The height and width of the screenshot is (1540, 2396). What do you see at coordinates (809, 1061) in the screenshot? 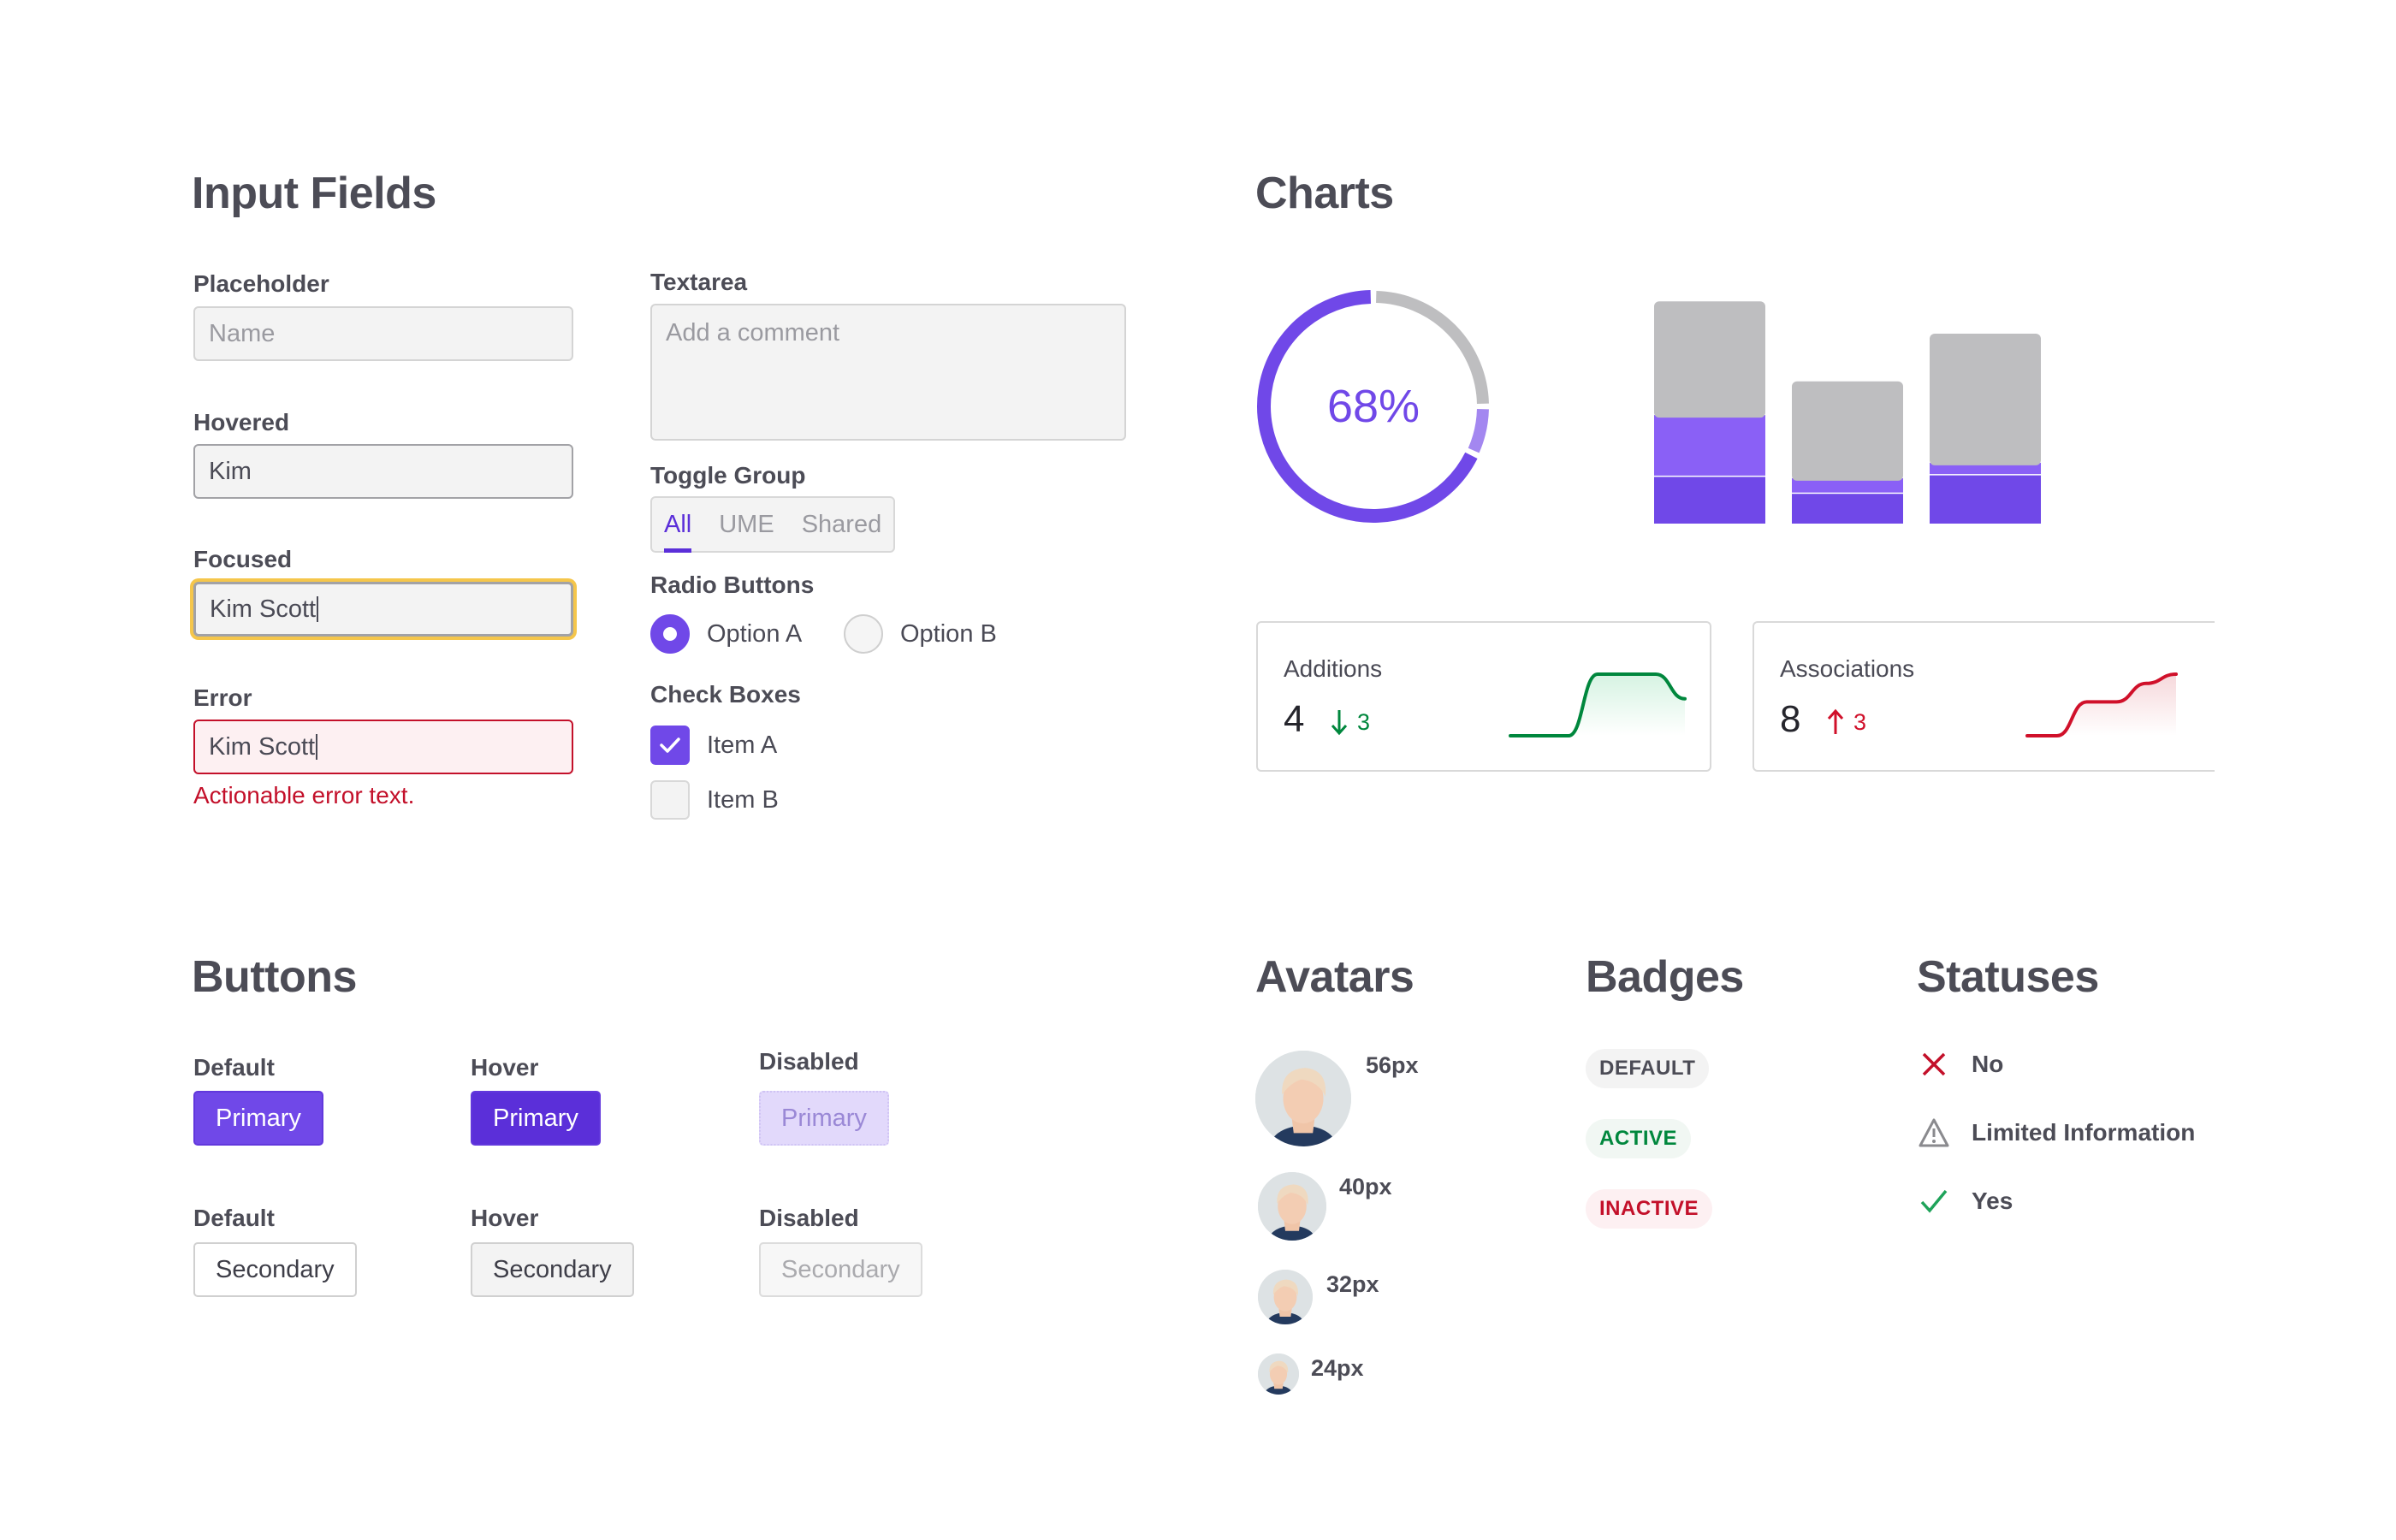
I see `primary-disabled-label: Disabled` at bounding box center [809, 1061].